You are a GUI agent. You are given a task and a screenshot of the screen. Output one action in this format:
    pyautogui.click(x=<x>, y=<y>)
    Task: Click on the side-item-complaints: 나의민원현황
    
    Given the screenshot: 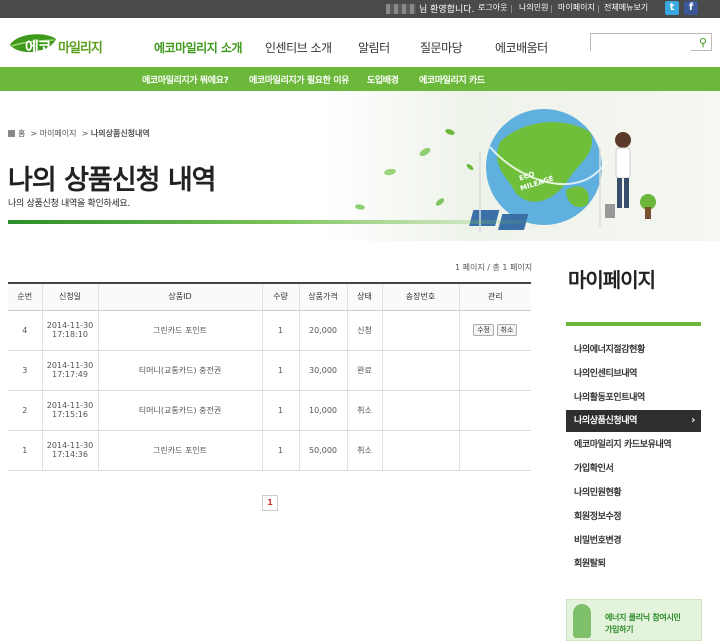 What is the action you would take?
    pyautogui.click(x=633, y=493)
    